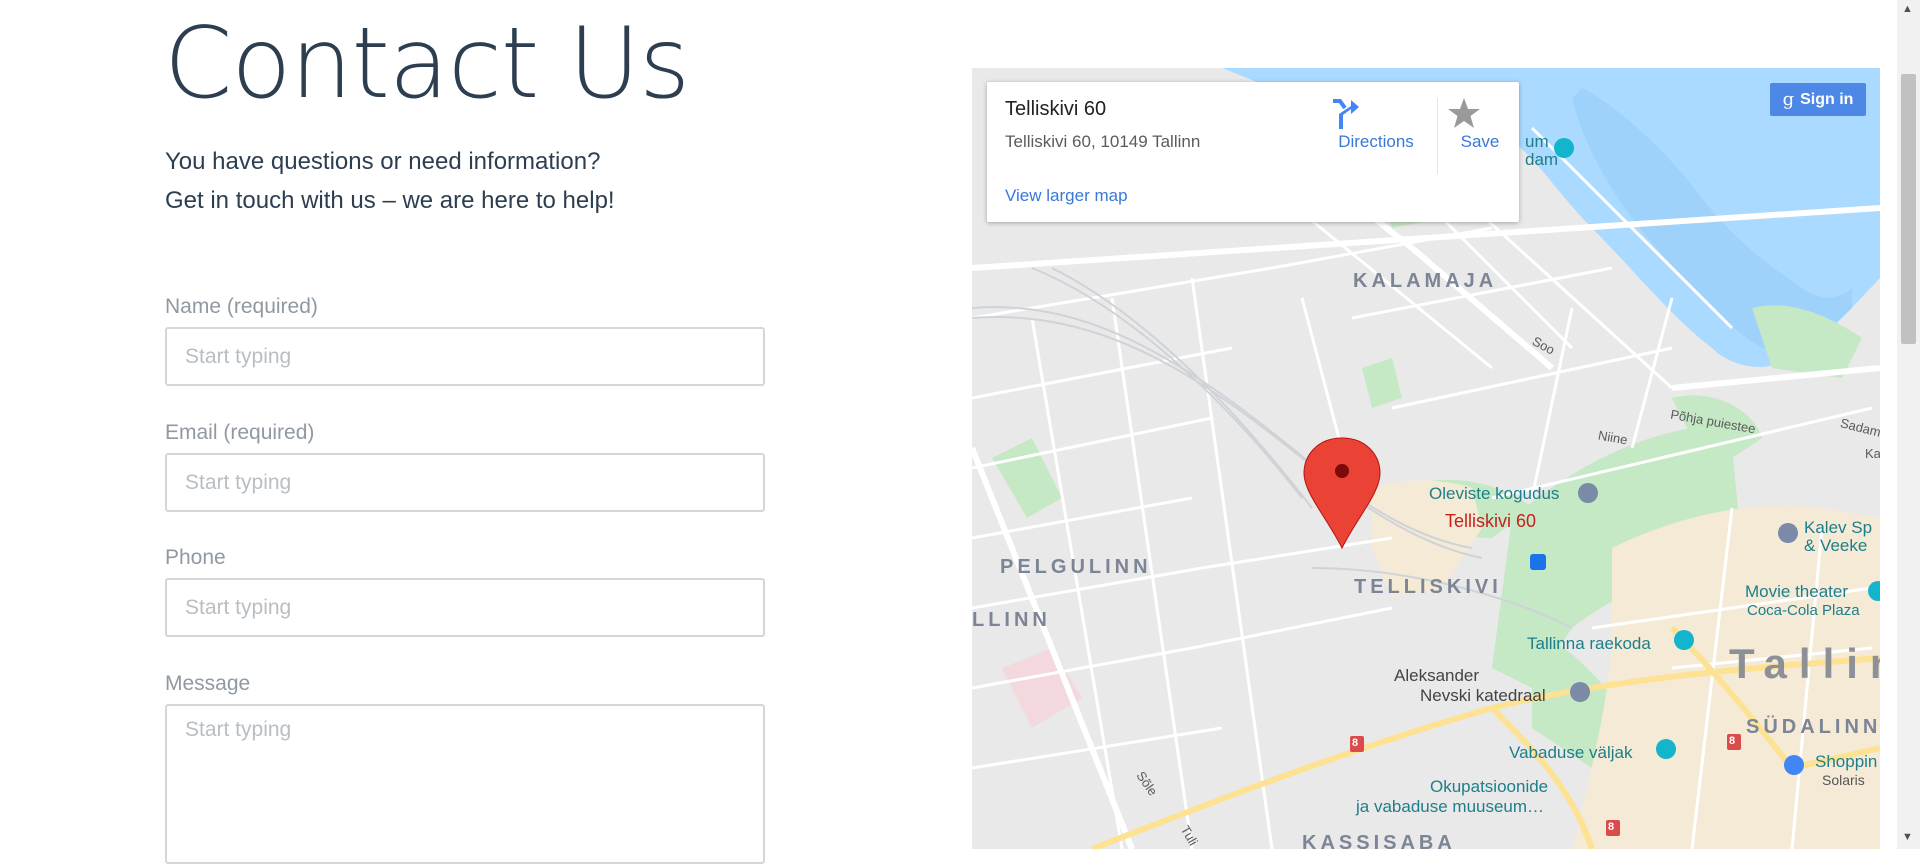 Image resolution: width=1920 pixels, height=864 pixels. Describe the element at coordinates (1846, 762) in the screenshot. I see `poi-shopping-1: Shoppin` at that location.